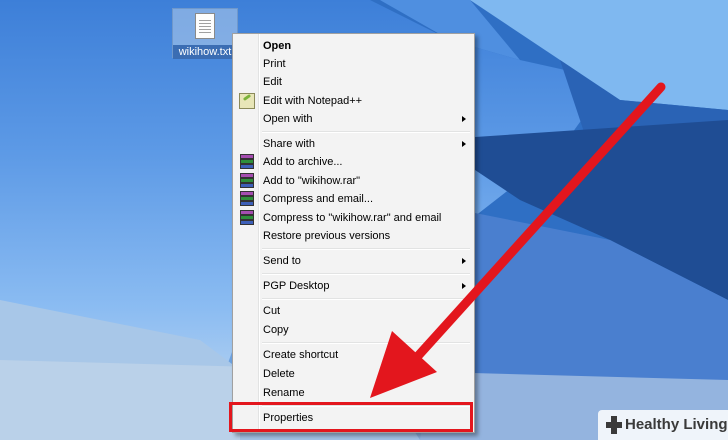 The height and width of the screenshot is (440, 728). I want to click on watermark: Healthy Living, so click(663, 425).